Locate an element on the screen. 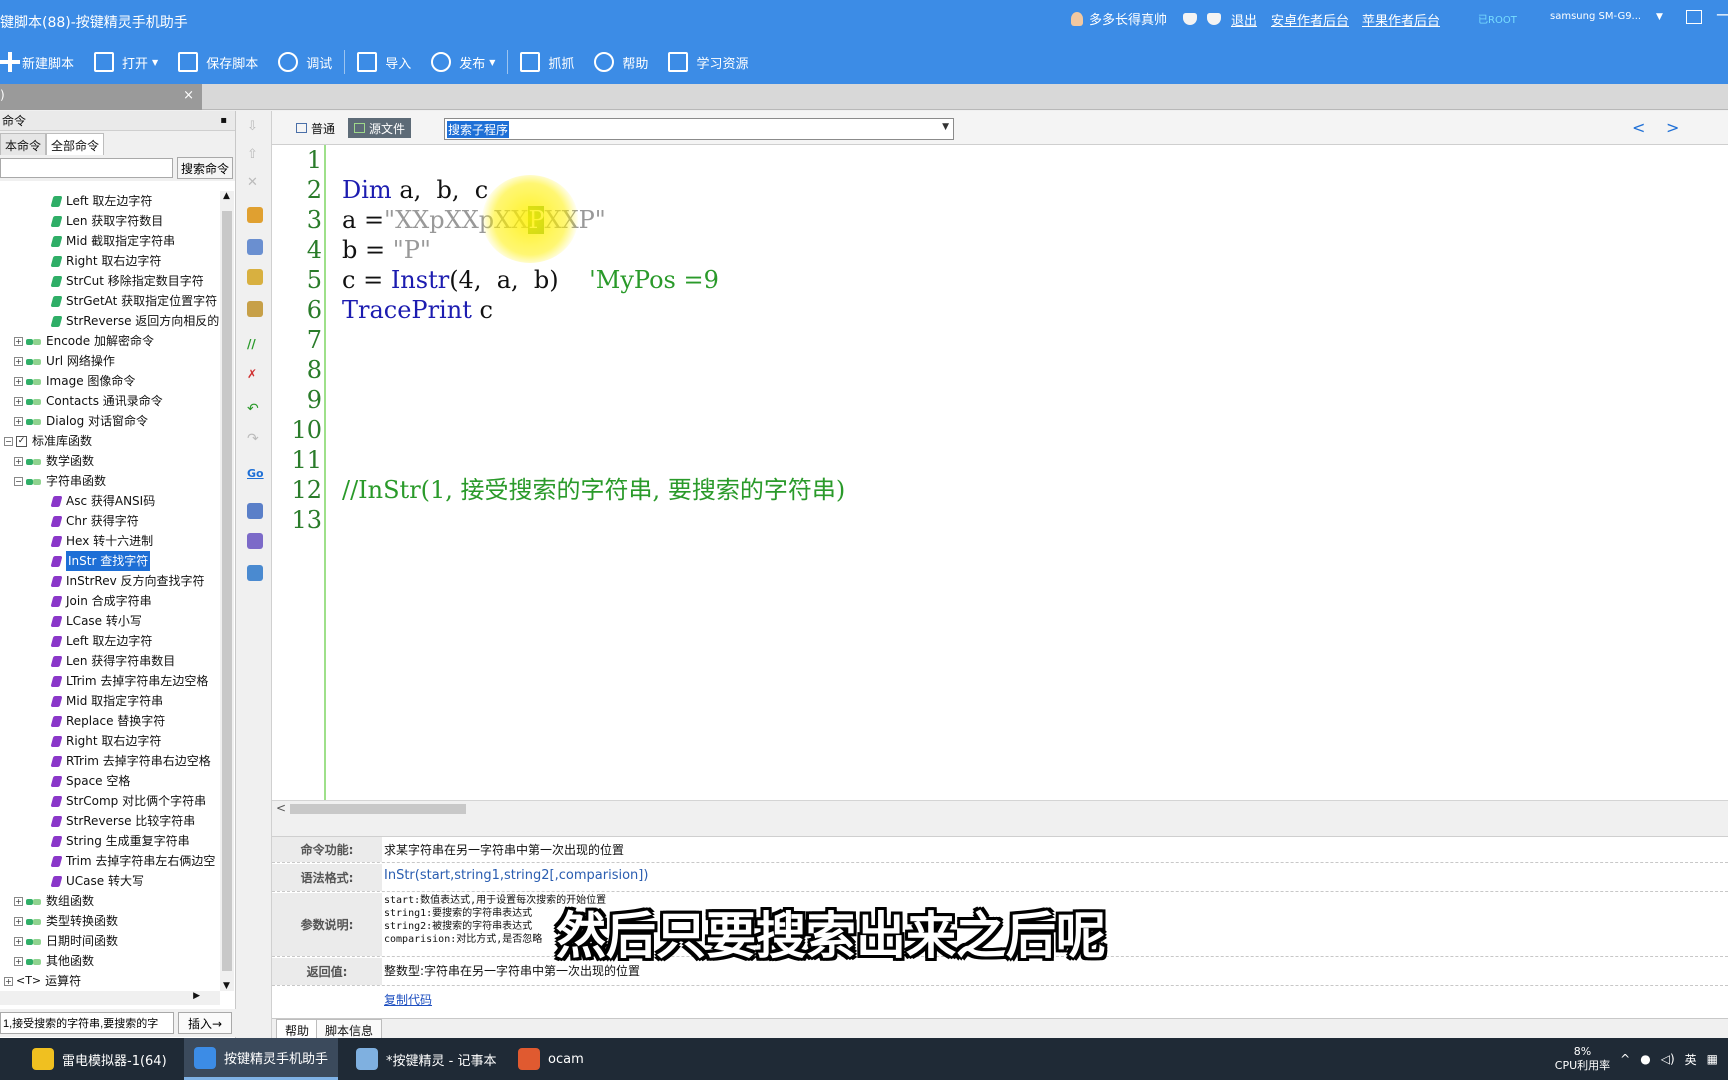  cpu-meter: 8% CPU利用率 is located at coordinates (1582, 1059).